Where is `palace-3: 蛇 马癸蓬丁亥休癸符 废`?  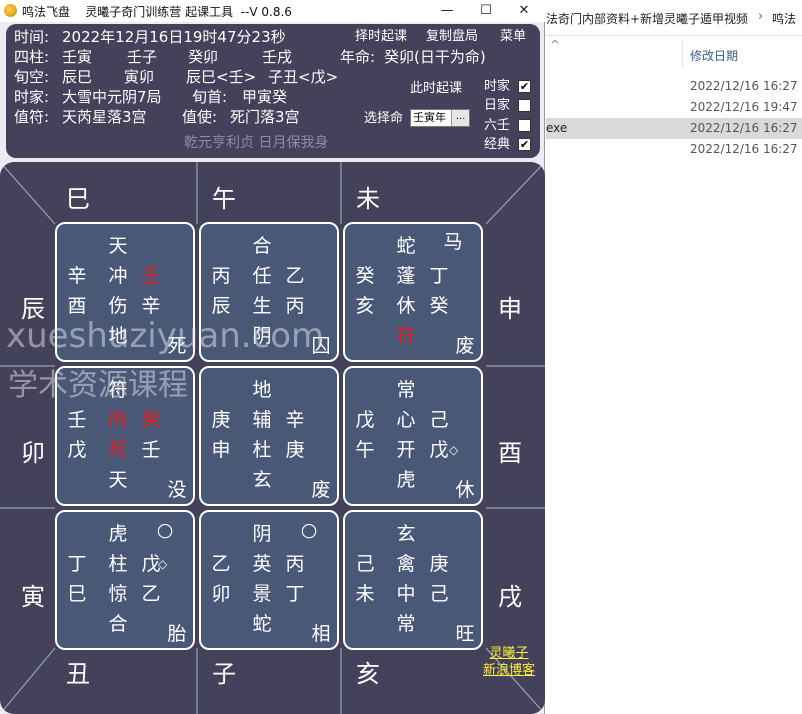
palace-3: 蛇 马癸蓬丁亥休癸符 废 is located at coordinates (413, 292).